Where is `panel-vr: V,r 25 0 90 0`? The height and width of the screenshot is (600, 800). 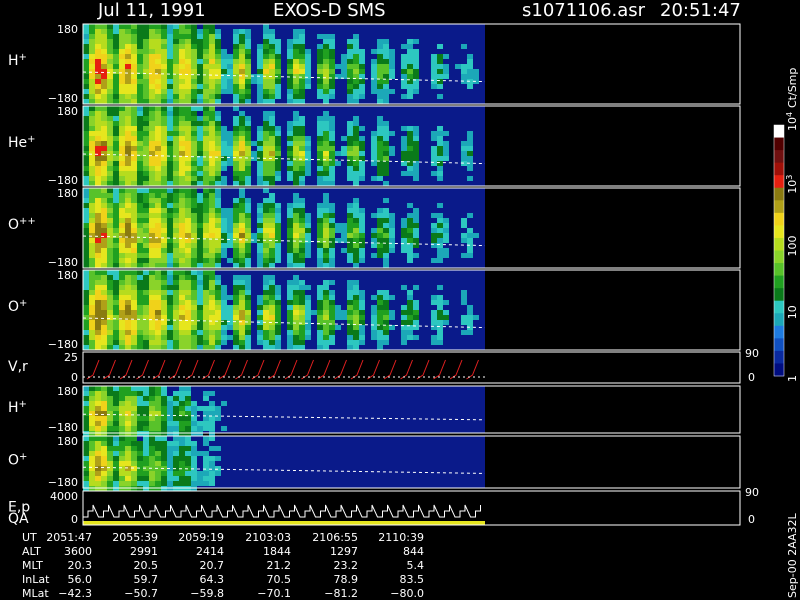 panel-vr: V,r 25 0 90 0 is located at coordinates (383, 365).